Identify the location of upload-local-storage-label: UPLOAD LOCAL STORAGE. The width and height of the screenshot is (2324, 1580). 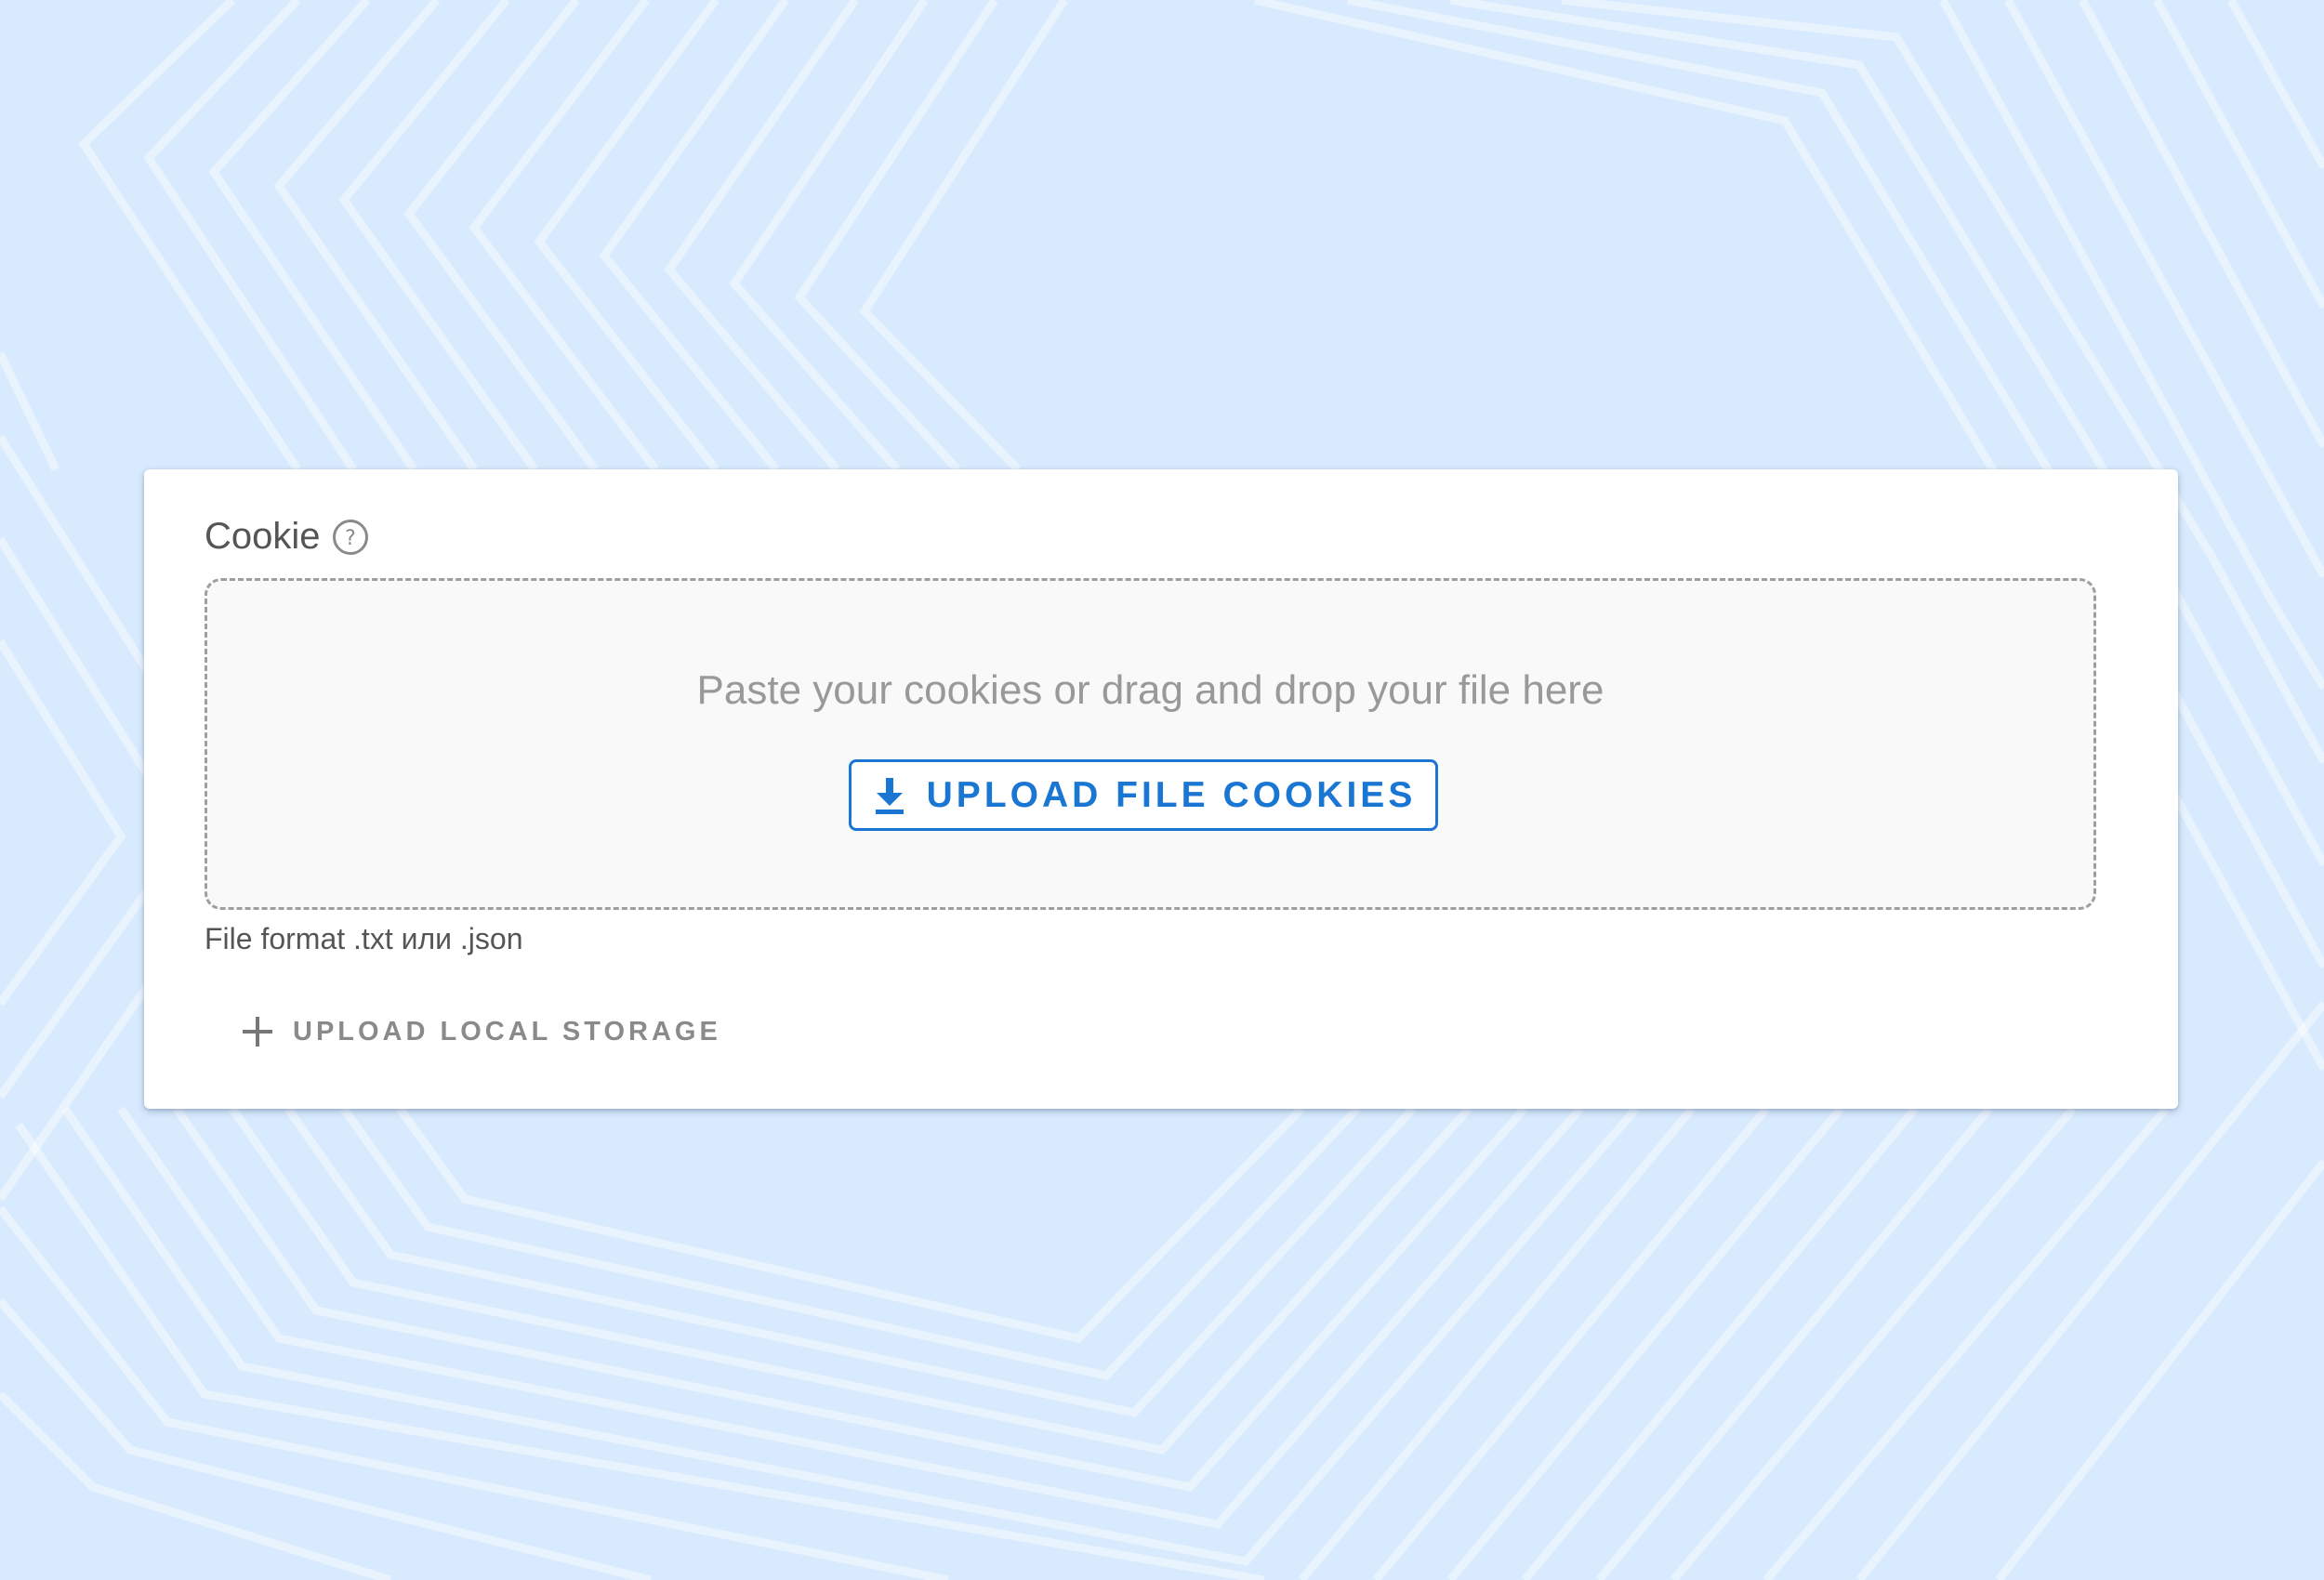
(507, 1031).